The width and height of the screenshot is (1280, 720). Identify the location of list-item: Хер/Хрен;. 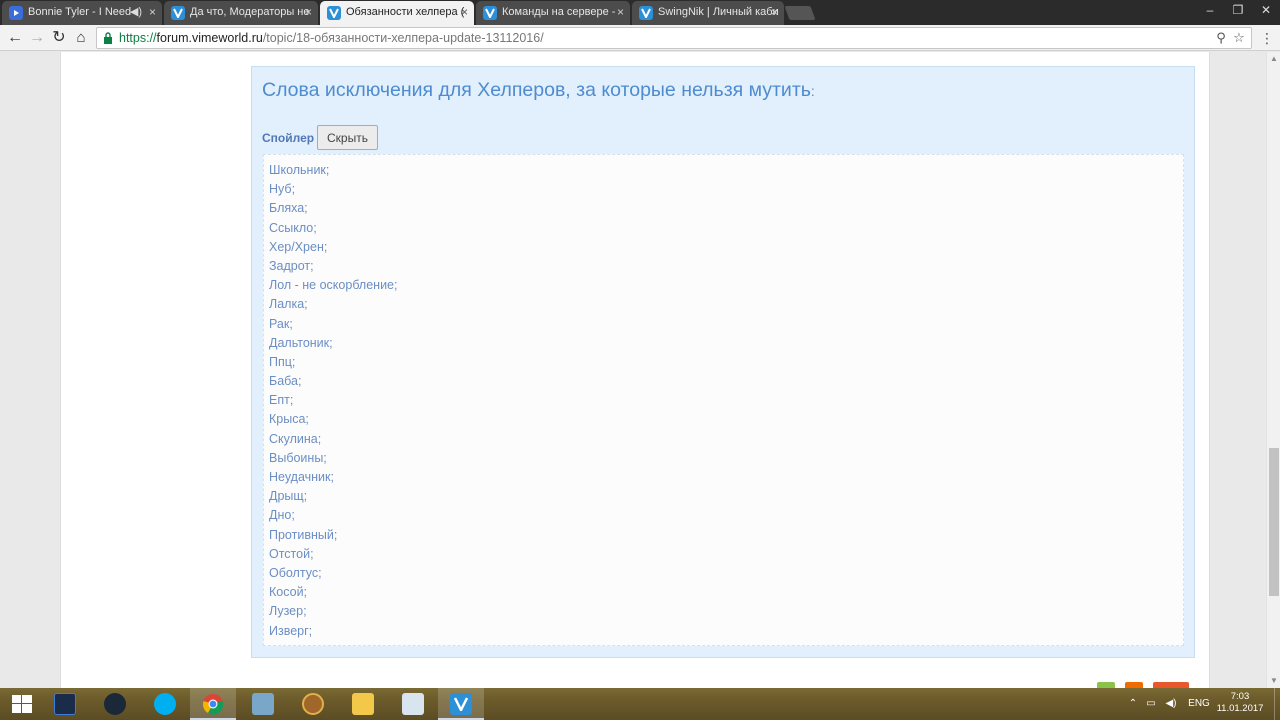
(298, 246).